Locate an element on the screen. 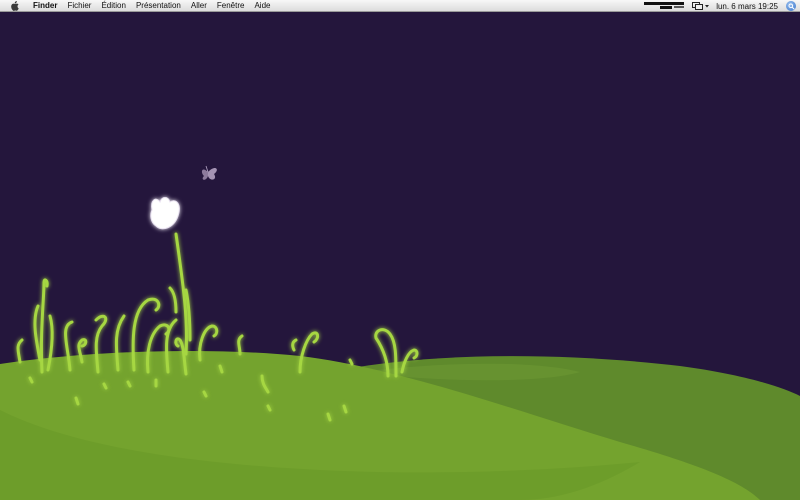 The height and width of the screenshot is (500, 800). menu-edition: Édition is located at coordinates (113, 6).